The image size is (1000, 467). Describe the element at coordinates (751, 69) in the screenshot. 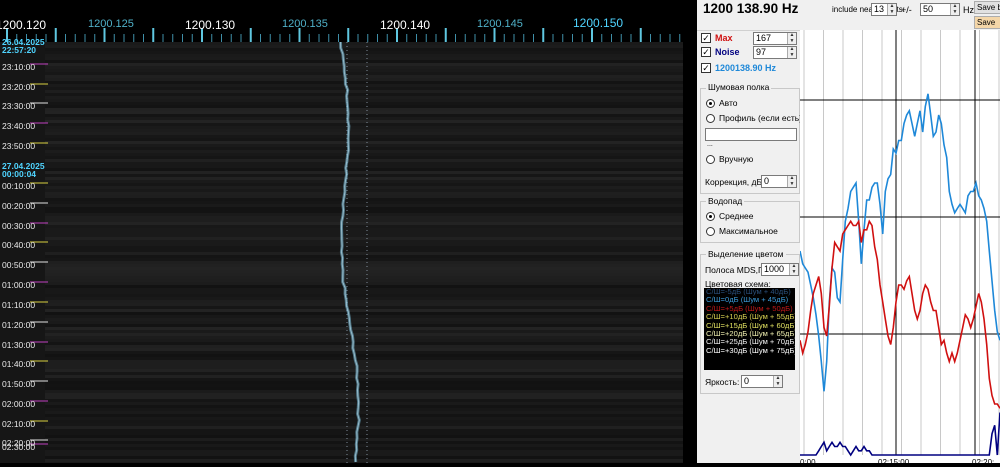

I see `frequency-row: ✓ 1200138.90 Hz` at that location.